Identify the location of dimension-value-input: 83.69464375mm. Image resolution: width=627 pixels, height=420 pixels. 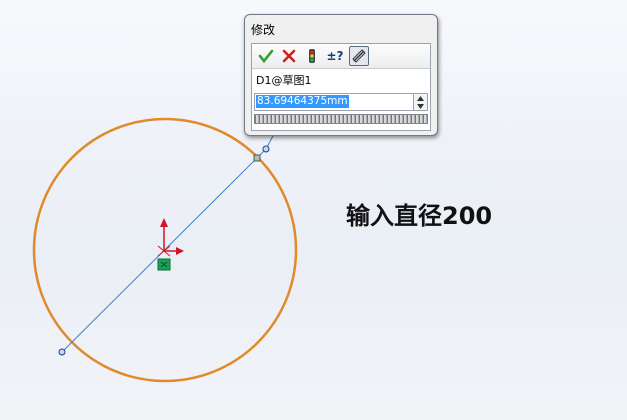
(341, 102).